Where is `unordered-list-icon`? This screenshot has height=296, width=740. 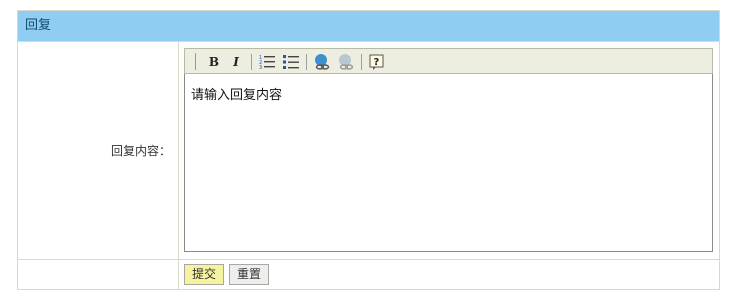 unordered-list-icon is located at coordinates (291, 62).